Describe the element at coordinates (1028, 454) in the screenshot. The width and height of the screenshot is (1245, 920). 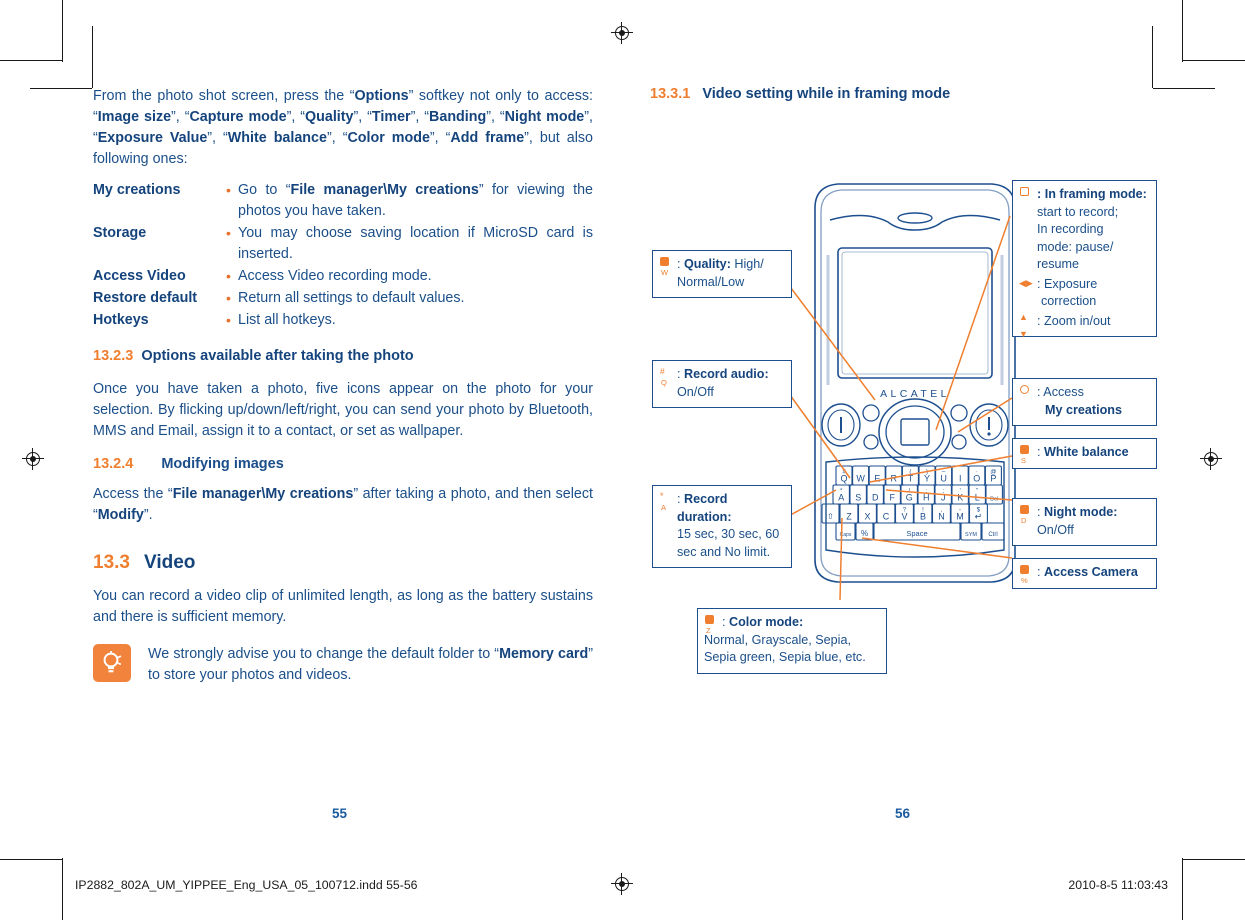
I see `white-balance-key-icon: S` at that location.